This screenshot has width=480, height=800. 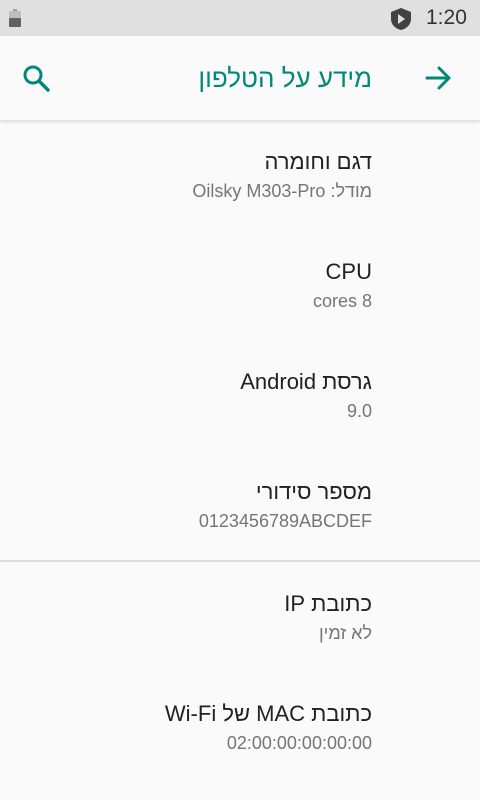 I want to click on pref-title: דגם וחומרה, so click(x=318, y=161).